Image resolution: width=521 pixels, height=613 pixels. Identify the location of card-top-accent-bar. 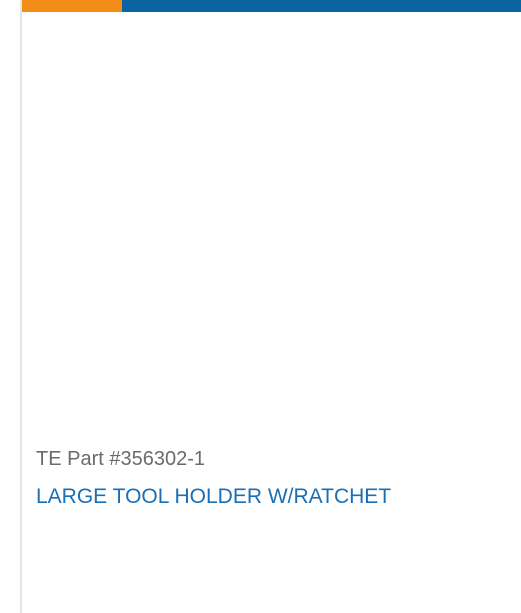
(271, 6).